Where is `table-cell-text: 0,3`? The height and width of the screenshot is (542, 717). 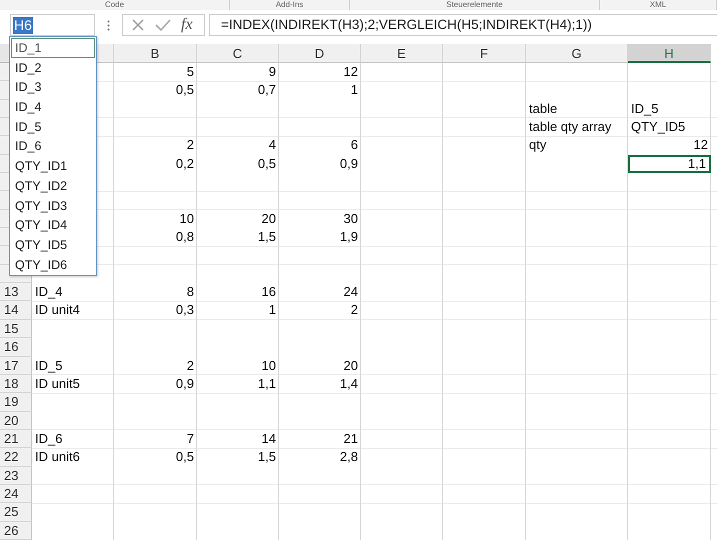 table-cell-text: 0,3 is located at coordinates (184, 310).